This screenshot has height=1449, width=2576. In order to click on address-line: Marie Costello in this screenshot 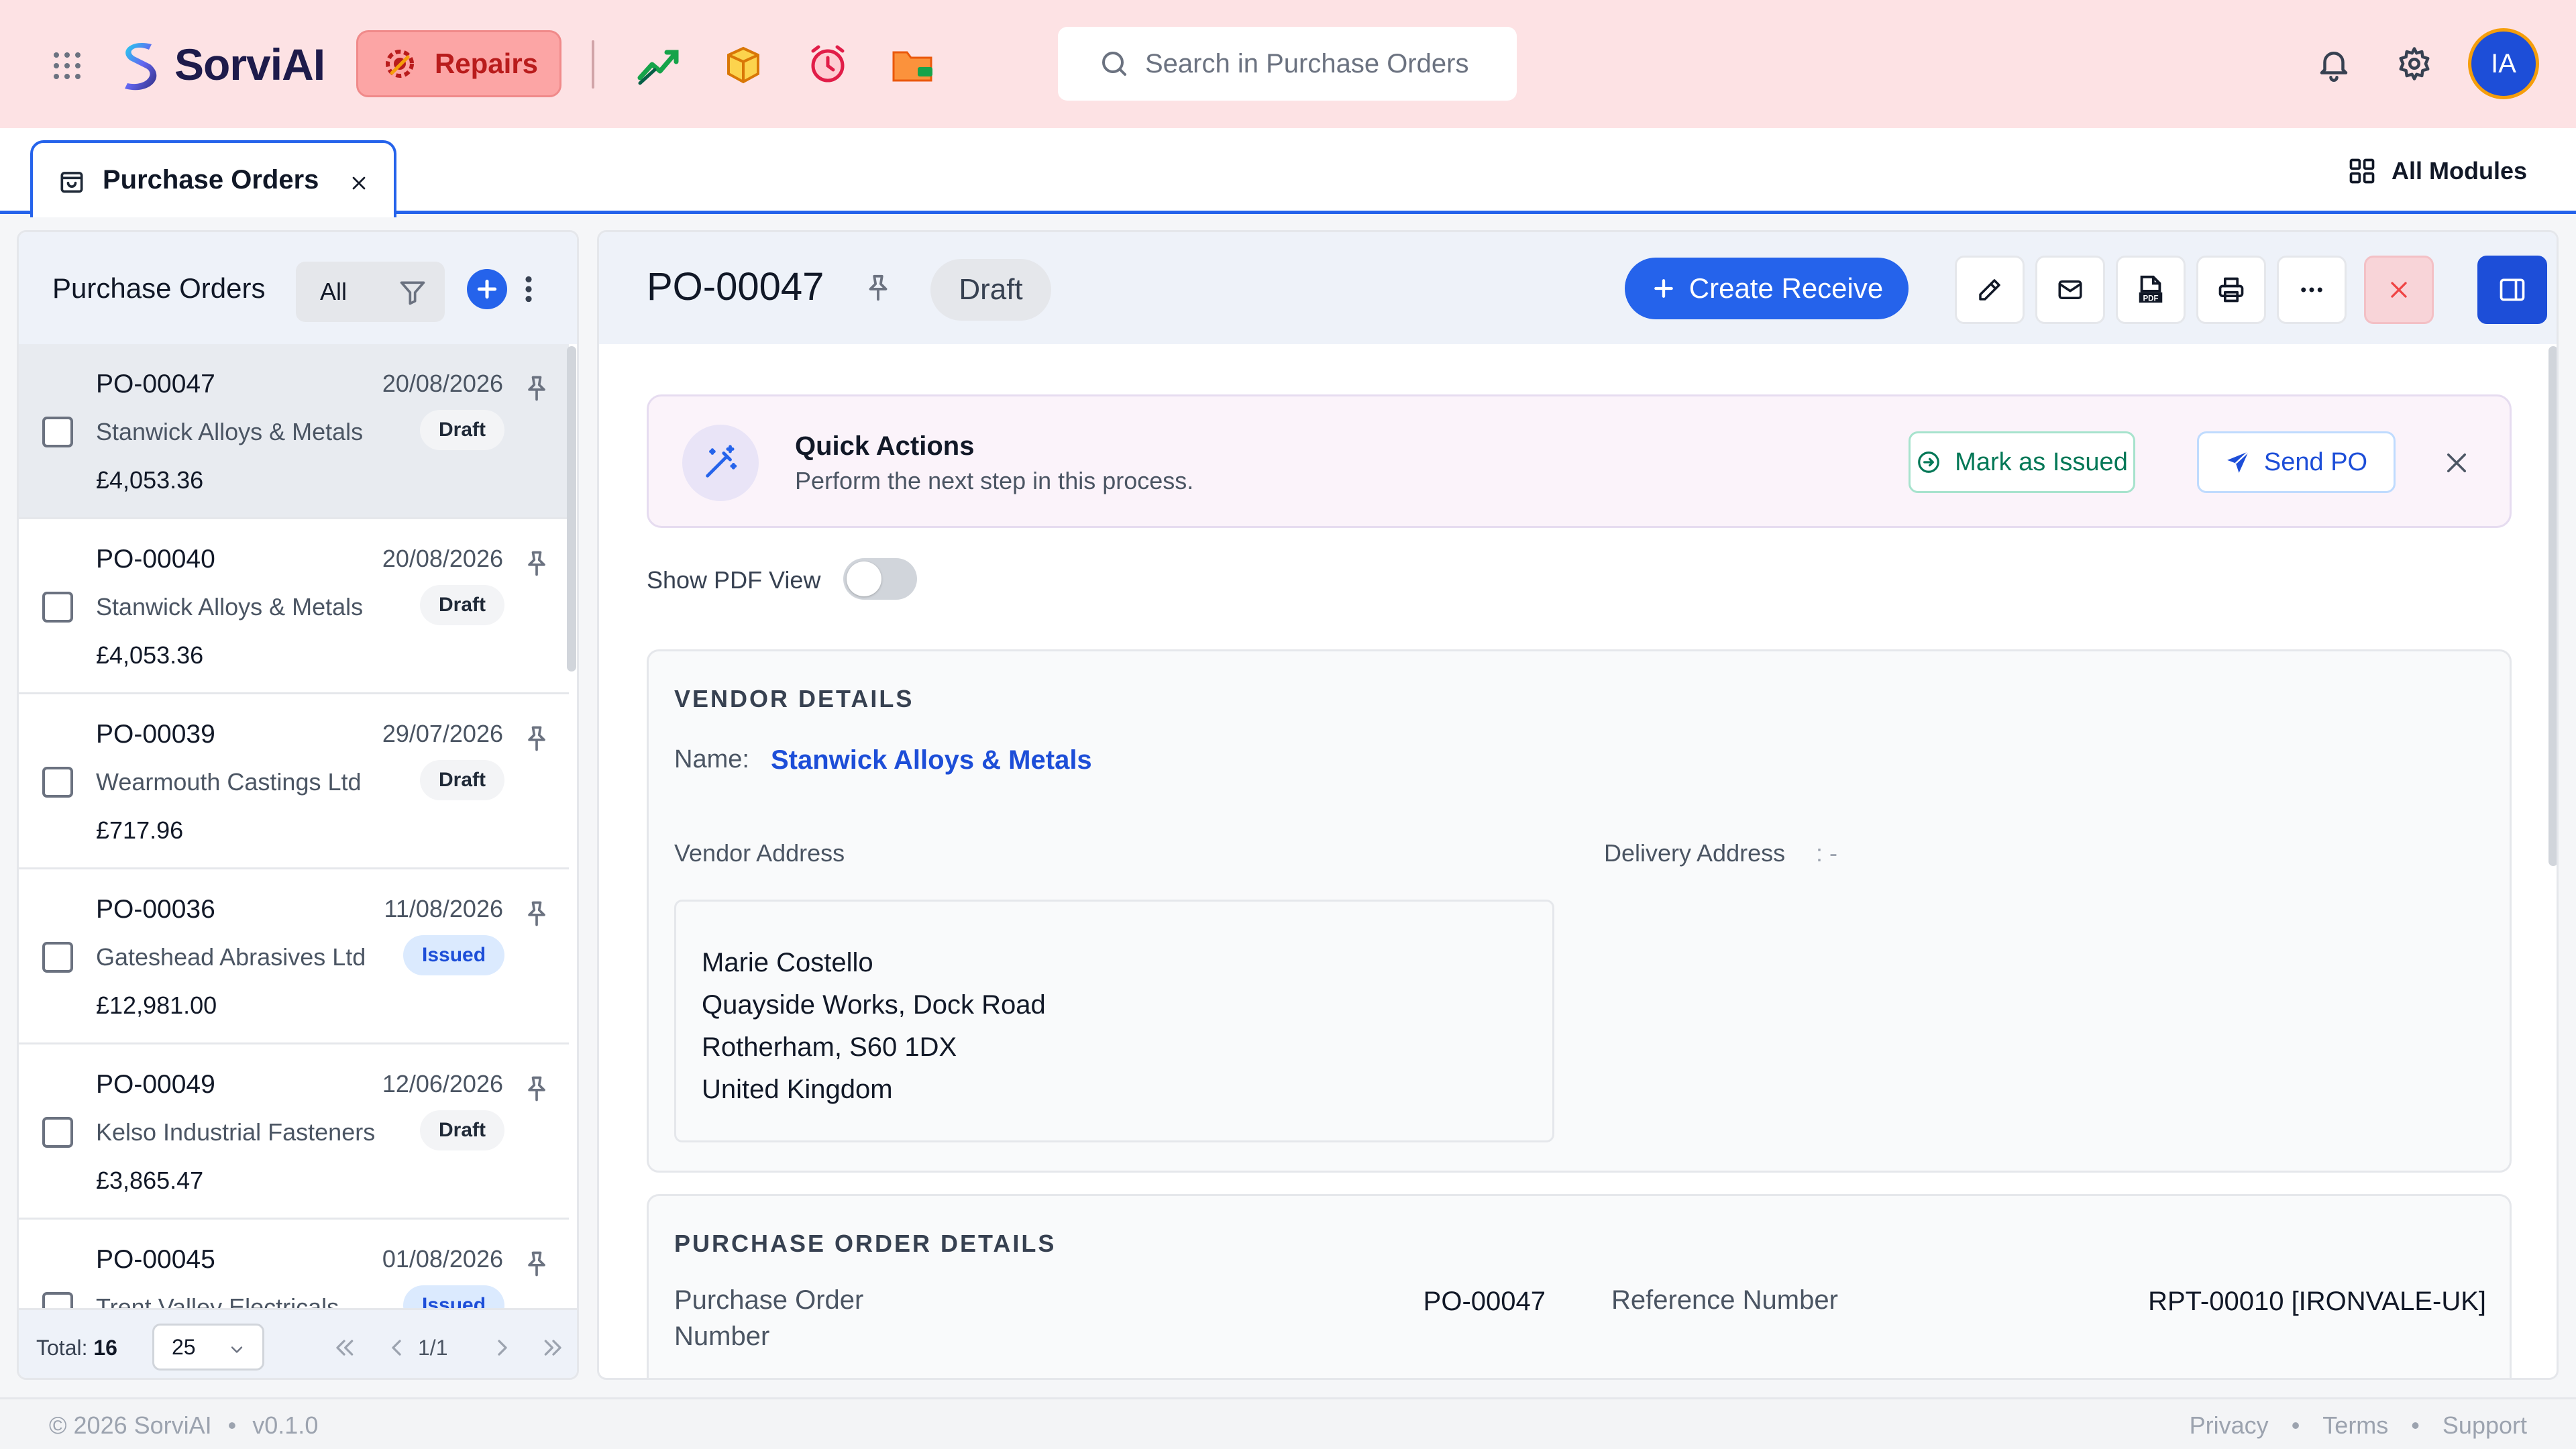, I will do `click(787, 962)`.